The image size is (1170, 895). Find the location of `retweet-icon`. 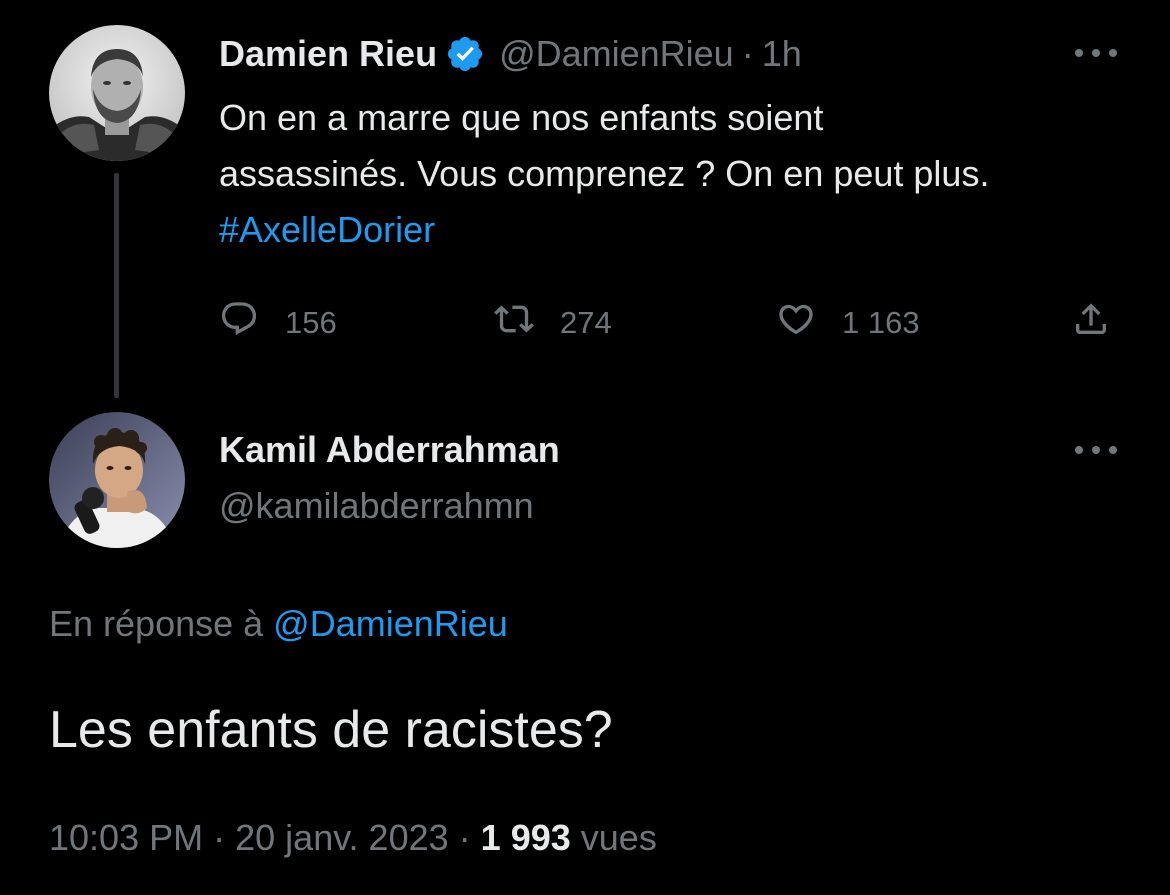

retweet-icon is located at coordinates (514, 323).